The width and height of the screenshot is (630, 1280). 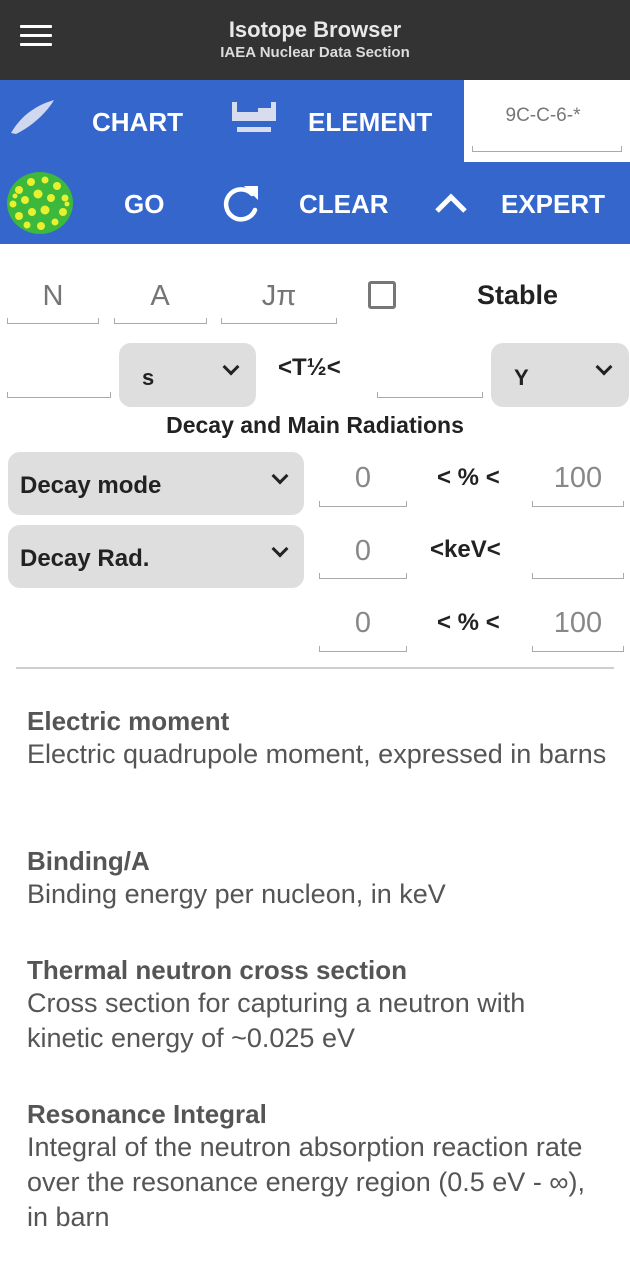 What do you see at coordinates (363, 551) in the screenshot?
I see `energy-min-input` at bounding box center [363, 551].